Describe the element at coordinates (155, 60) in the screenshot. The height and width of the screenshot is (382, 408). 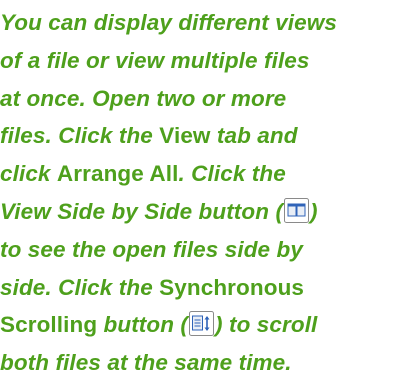
I see `tip-text: of a file or view multiple files` at that location.